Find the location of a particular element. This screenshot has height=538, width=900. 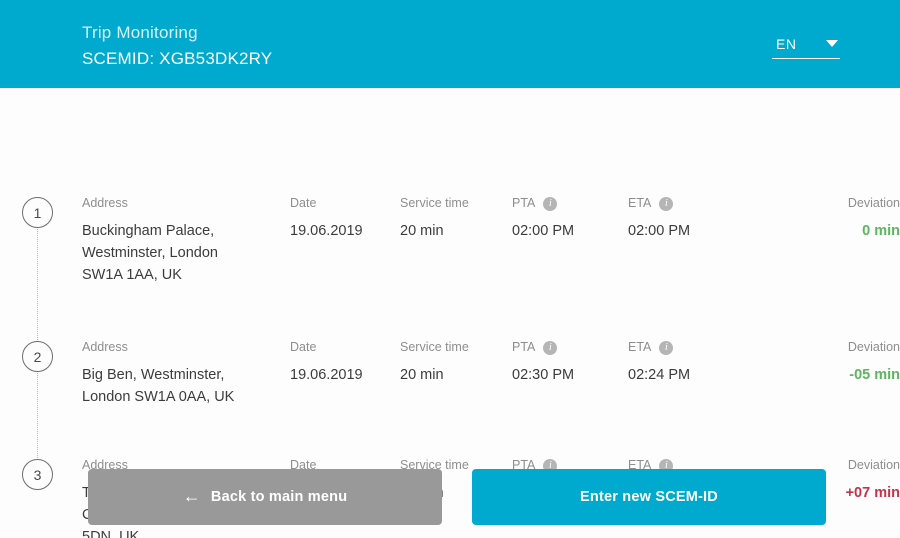

header-titles: Trip Monitoring SCEMID: XGB53DK2RY is located at coordinates (177, 44).